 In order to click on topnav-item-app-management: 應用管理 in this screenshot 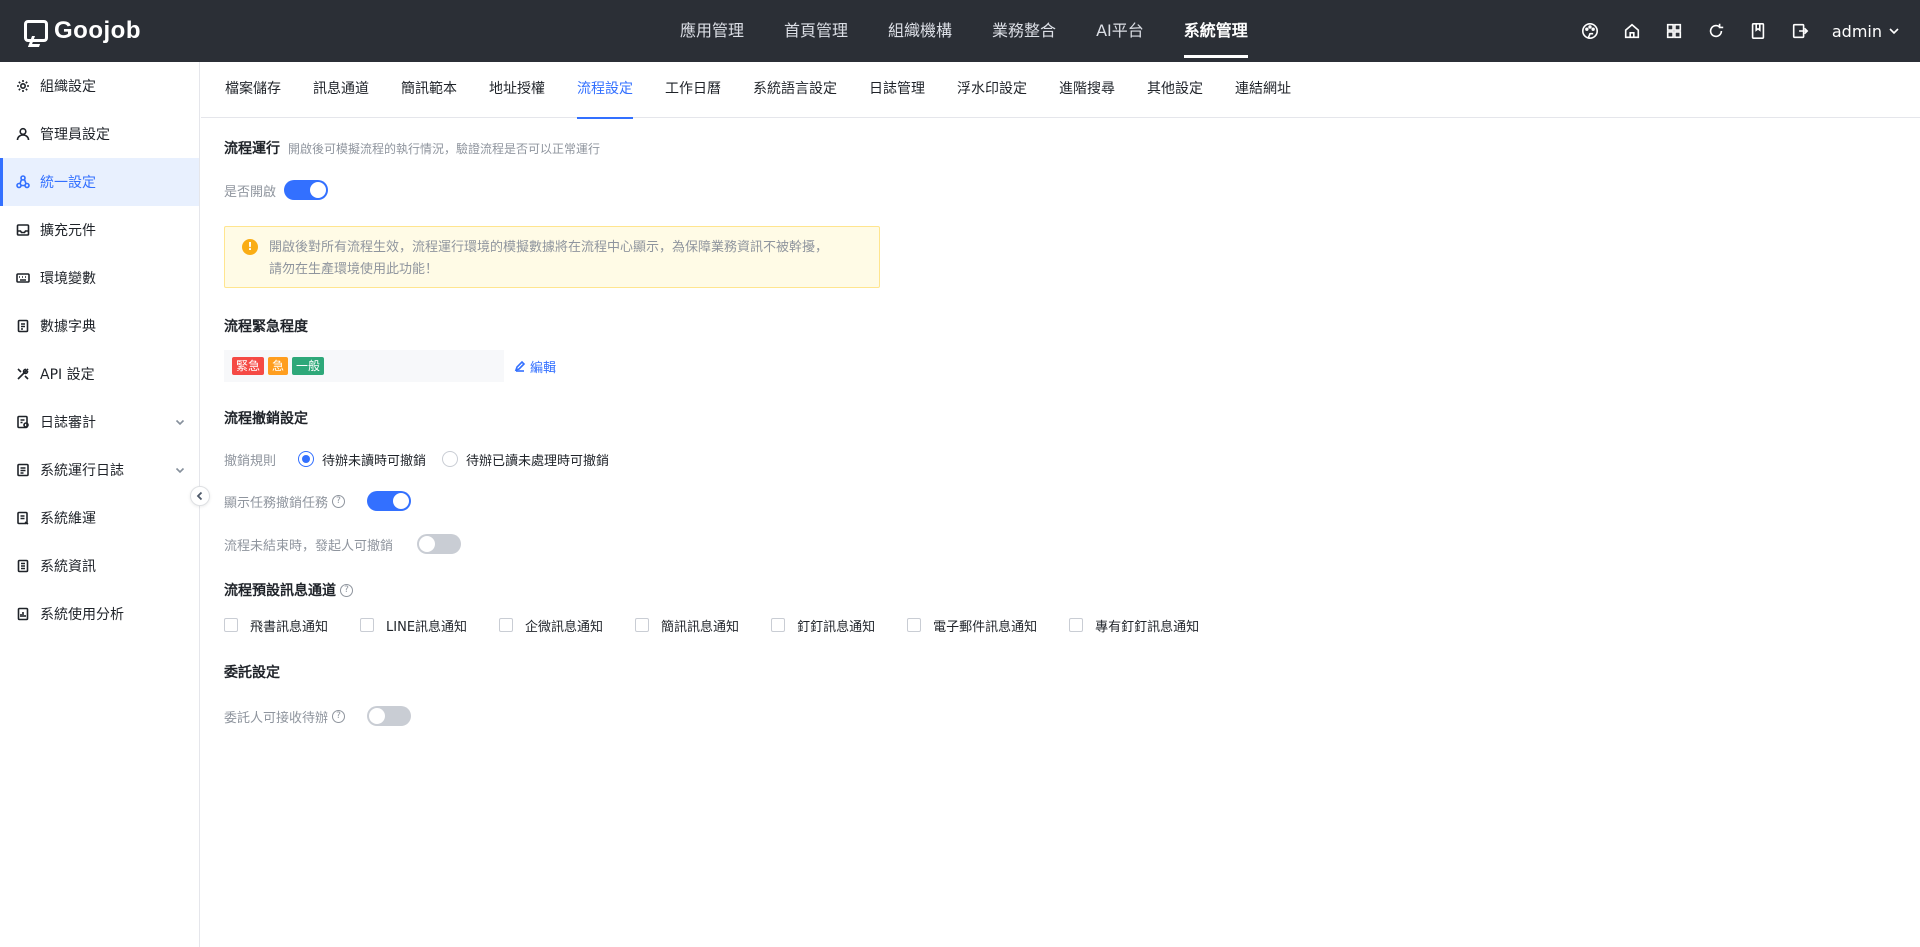, I will do `click(712, 31)`.